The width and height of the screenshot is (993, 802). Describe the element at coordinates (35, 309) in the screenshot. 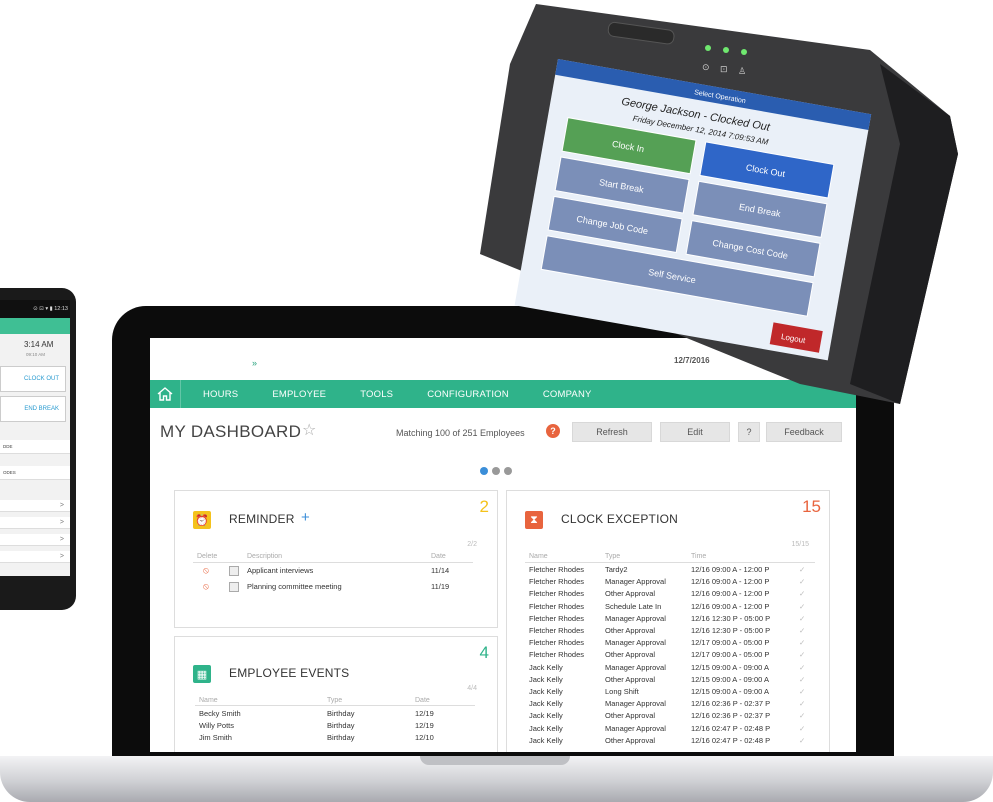

I see `phone-status-bar: ⊙ ⊡ ▾ ▮ 12:13` at that location.